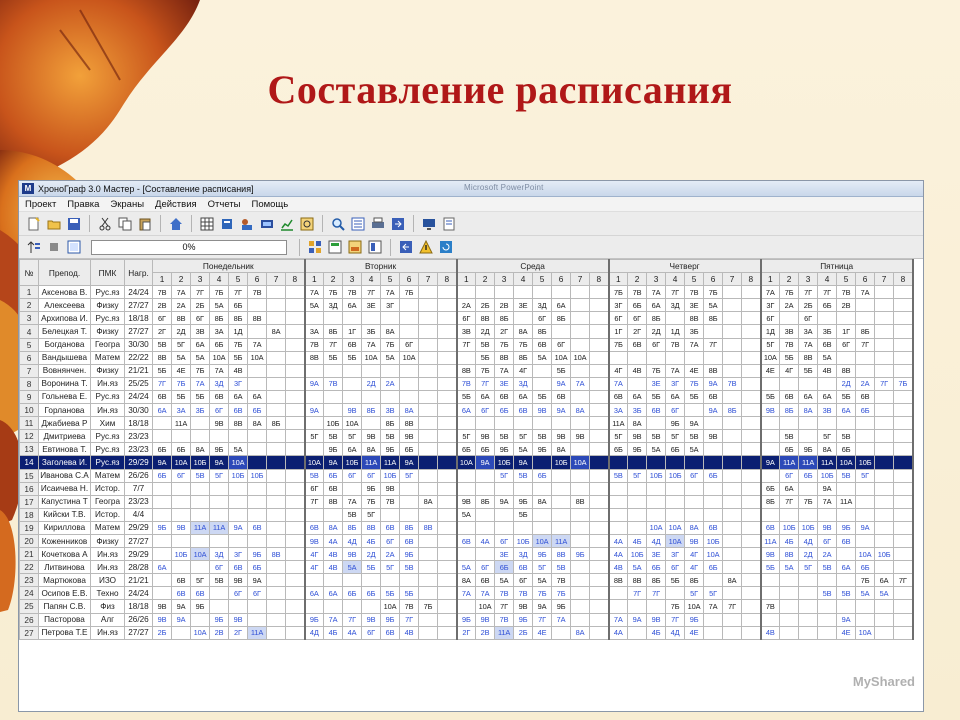  Describe the element at coordinates (181, 410) in the screenshot. I see `schedule-cell: 3А` at that location.